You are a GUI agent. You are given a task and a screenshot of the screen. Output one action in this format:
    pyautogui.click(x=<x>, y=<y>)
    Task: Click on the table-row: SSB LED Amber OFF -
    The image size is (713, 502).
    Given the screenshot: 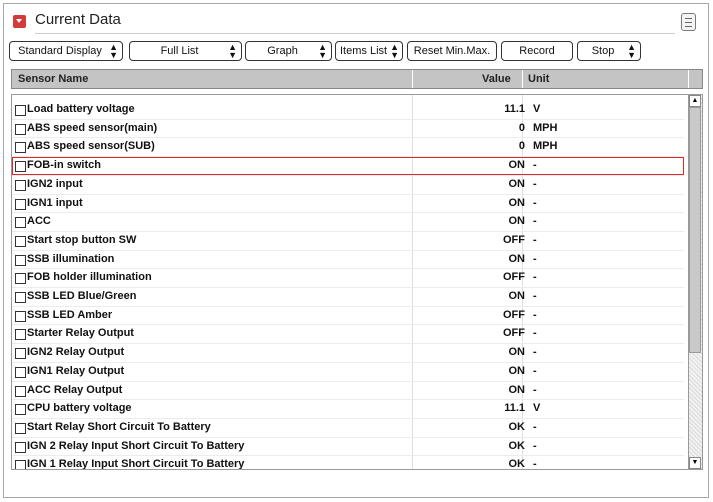 What is the action you would take?
    pyautogui.click(x=348, y=316)
    